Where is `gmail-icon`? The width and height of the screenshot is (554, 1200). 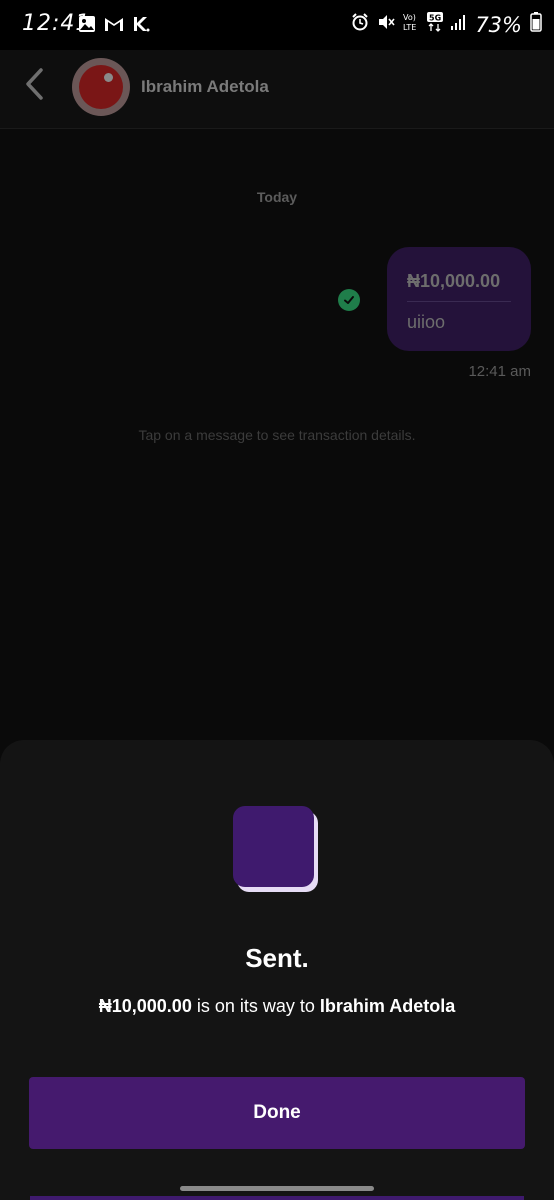 gmail-icon is located at coordinates (114, 26).